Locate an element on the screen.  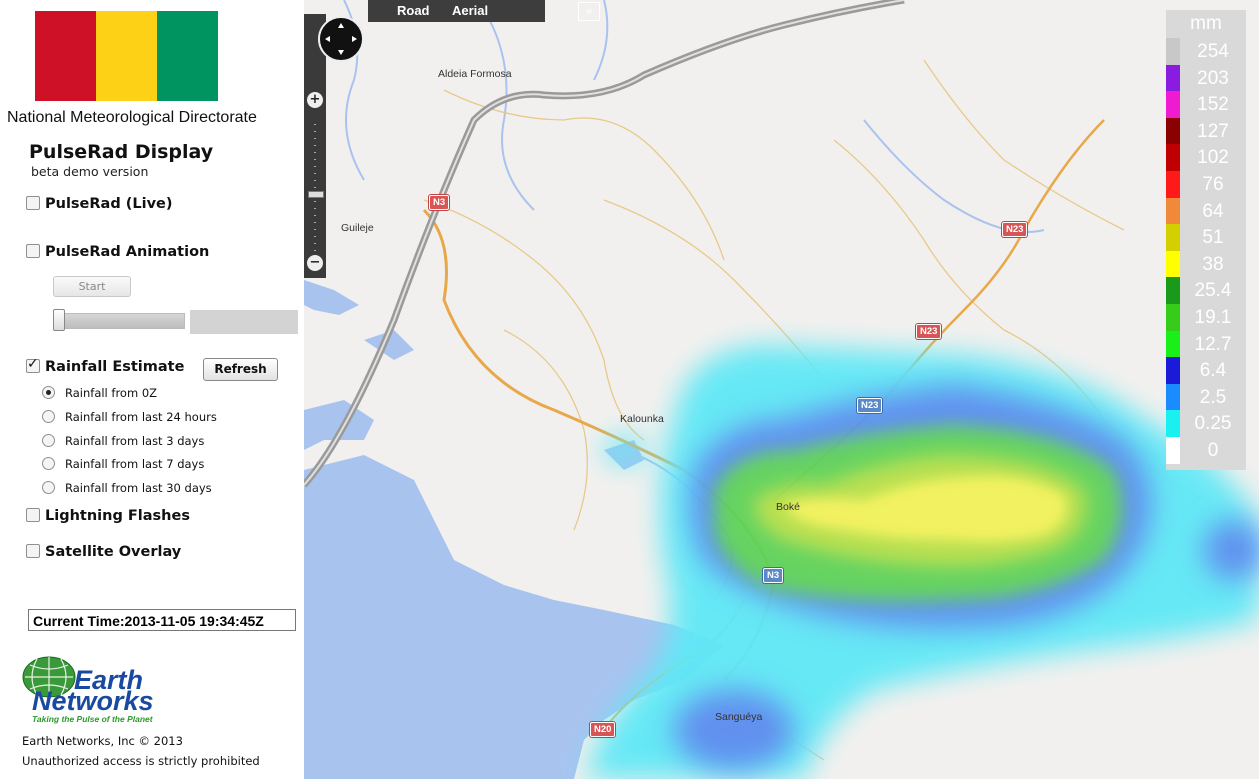
satellite-checkbox is located at coordinates (33, 551).